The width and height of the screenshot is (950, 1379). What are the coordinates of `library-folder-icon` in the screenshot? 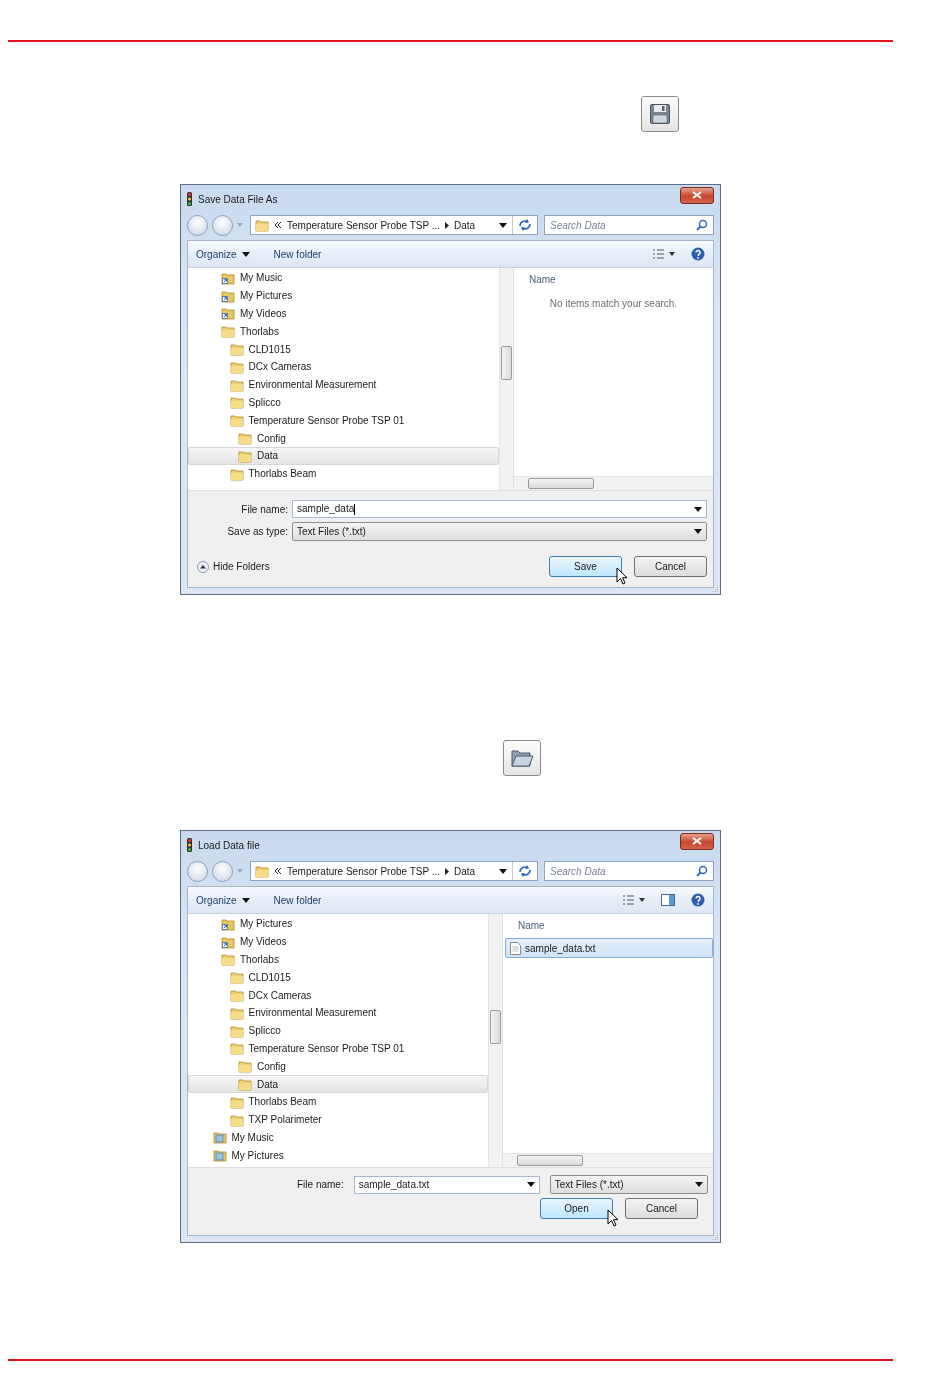 It's located at (219, 1137).